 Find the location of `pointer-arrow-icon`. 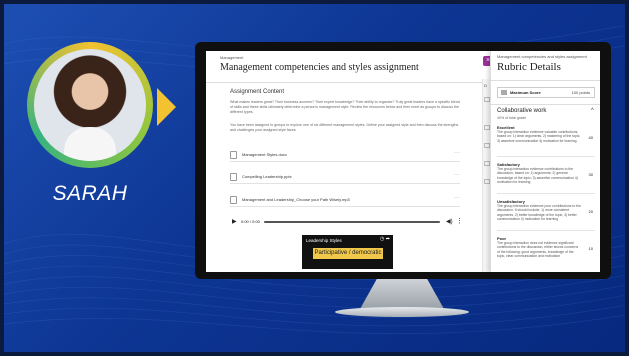

pointer-arrow-icon is located at coordinates (166, 107).